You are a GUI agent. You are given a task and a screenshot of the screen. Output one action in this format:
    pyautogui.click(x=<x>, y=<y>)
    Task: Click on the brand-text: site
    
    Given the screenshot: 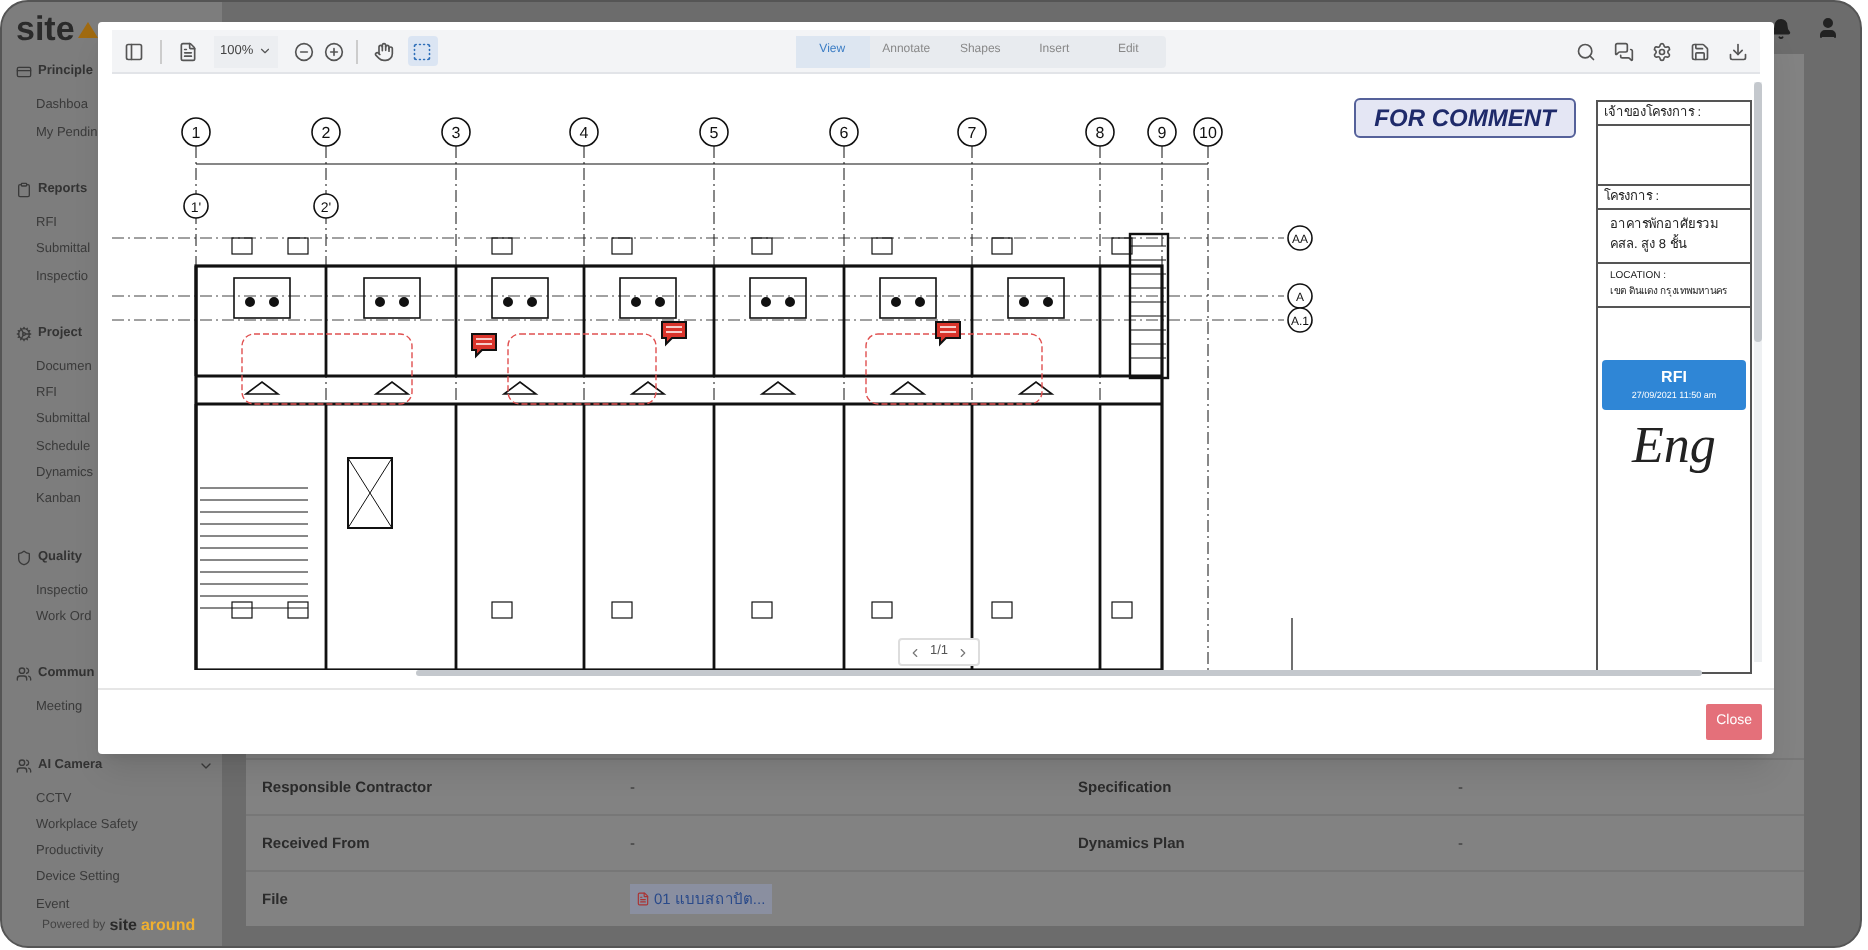 What is the action you would take?
    pyautogui.click(x=123, y=926)
    